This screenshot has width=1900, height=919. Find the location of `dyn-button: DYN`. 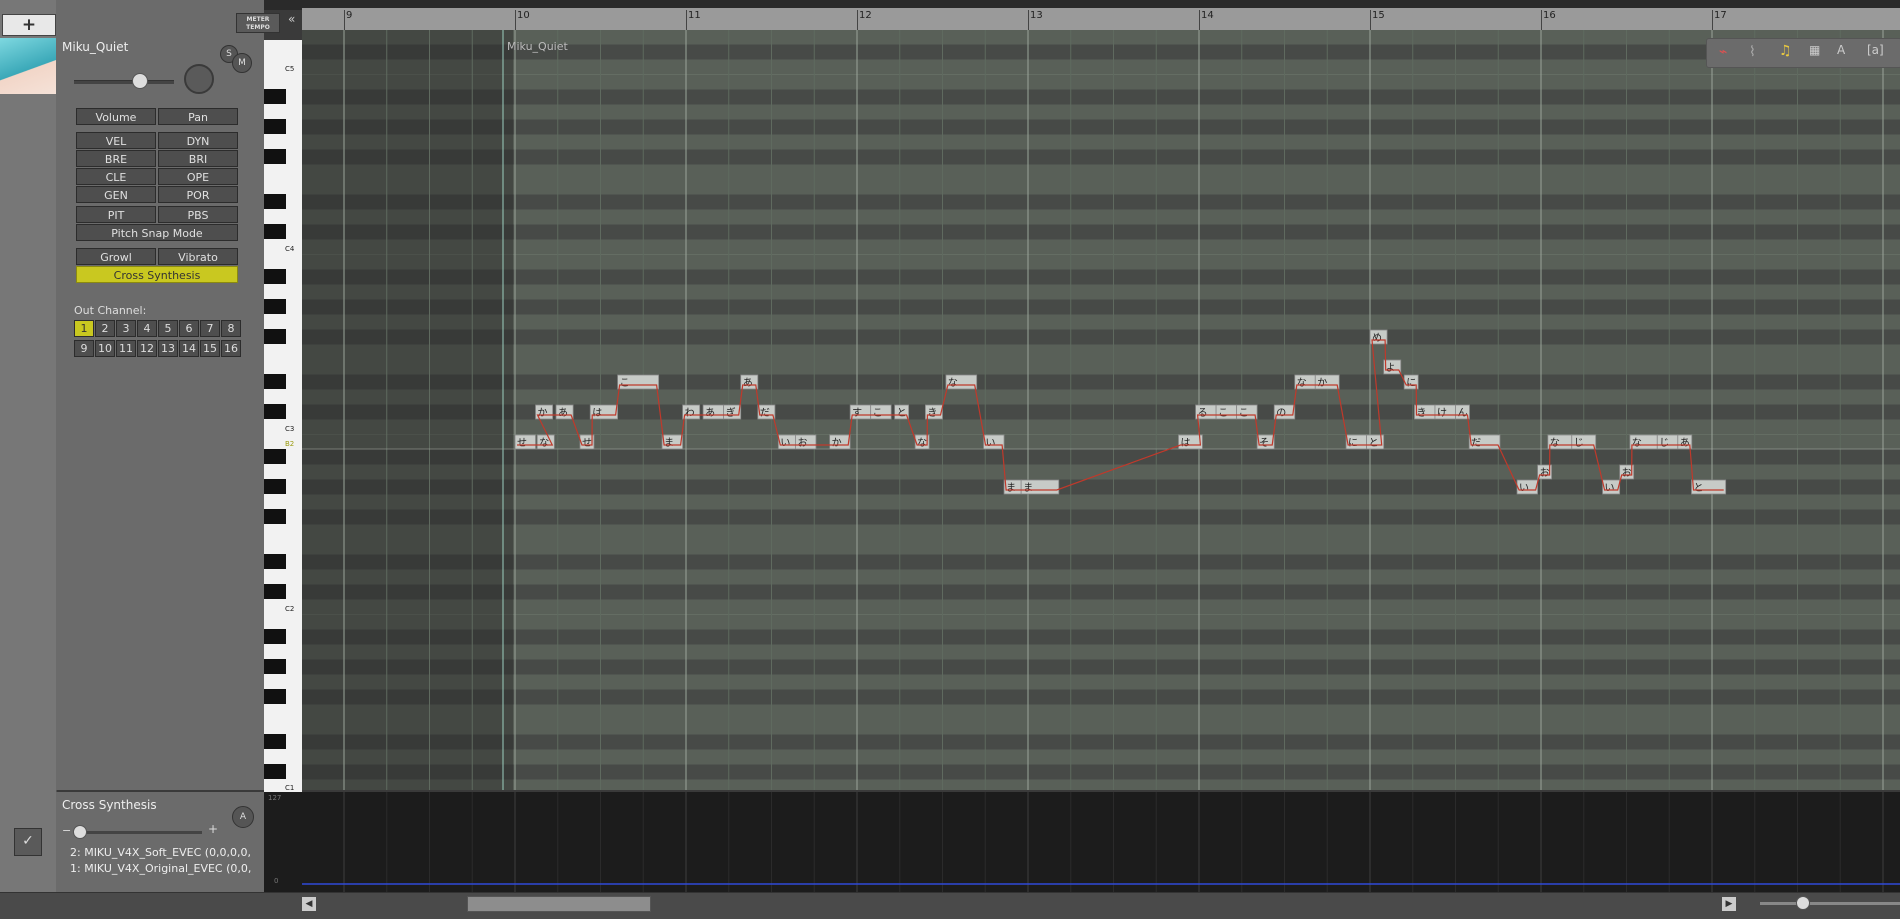

dyn-button: DYN is located at coordinates (198, 140).